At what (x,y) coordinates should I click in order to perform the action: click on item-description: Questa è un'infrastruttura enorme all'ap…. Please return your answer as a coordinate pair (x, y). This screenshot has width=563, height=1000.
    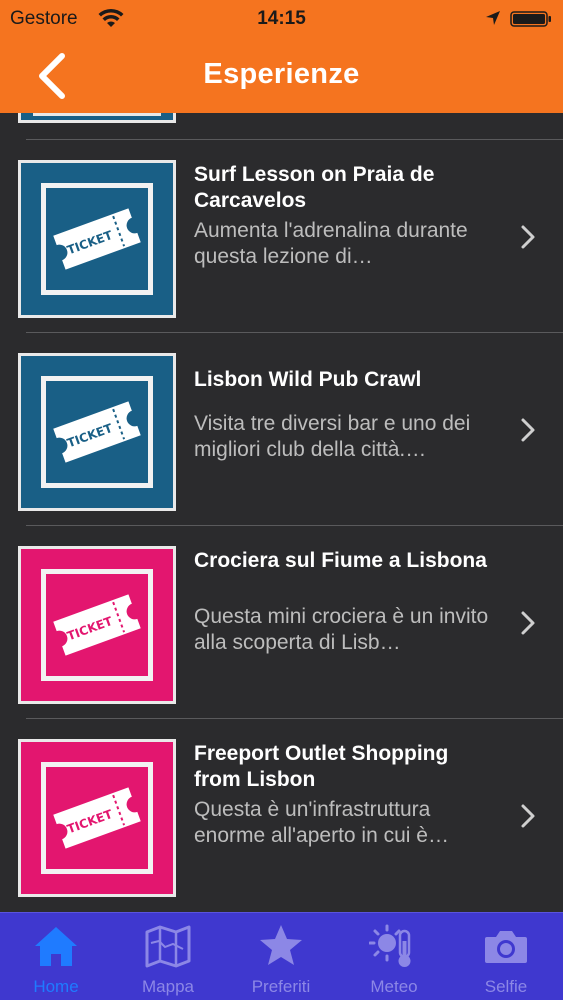
    Looking at the image, I should click on (321, 822).